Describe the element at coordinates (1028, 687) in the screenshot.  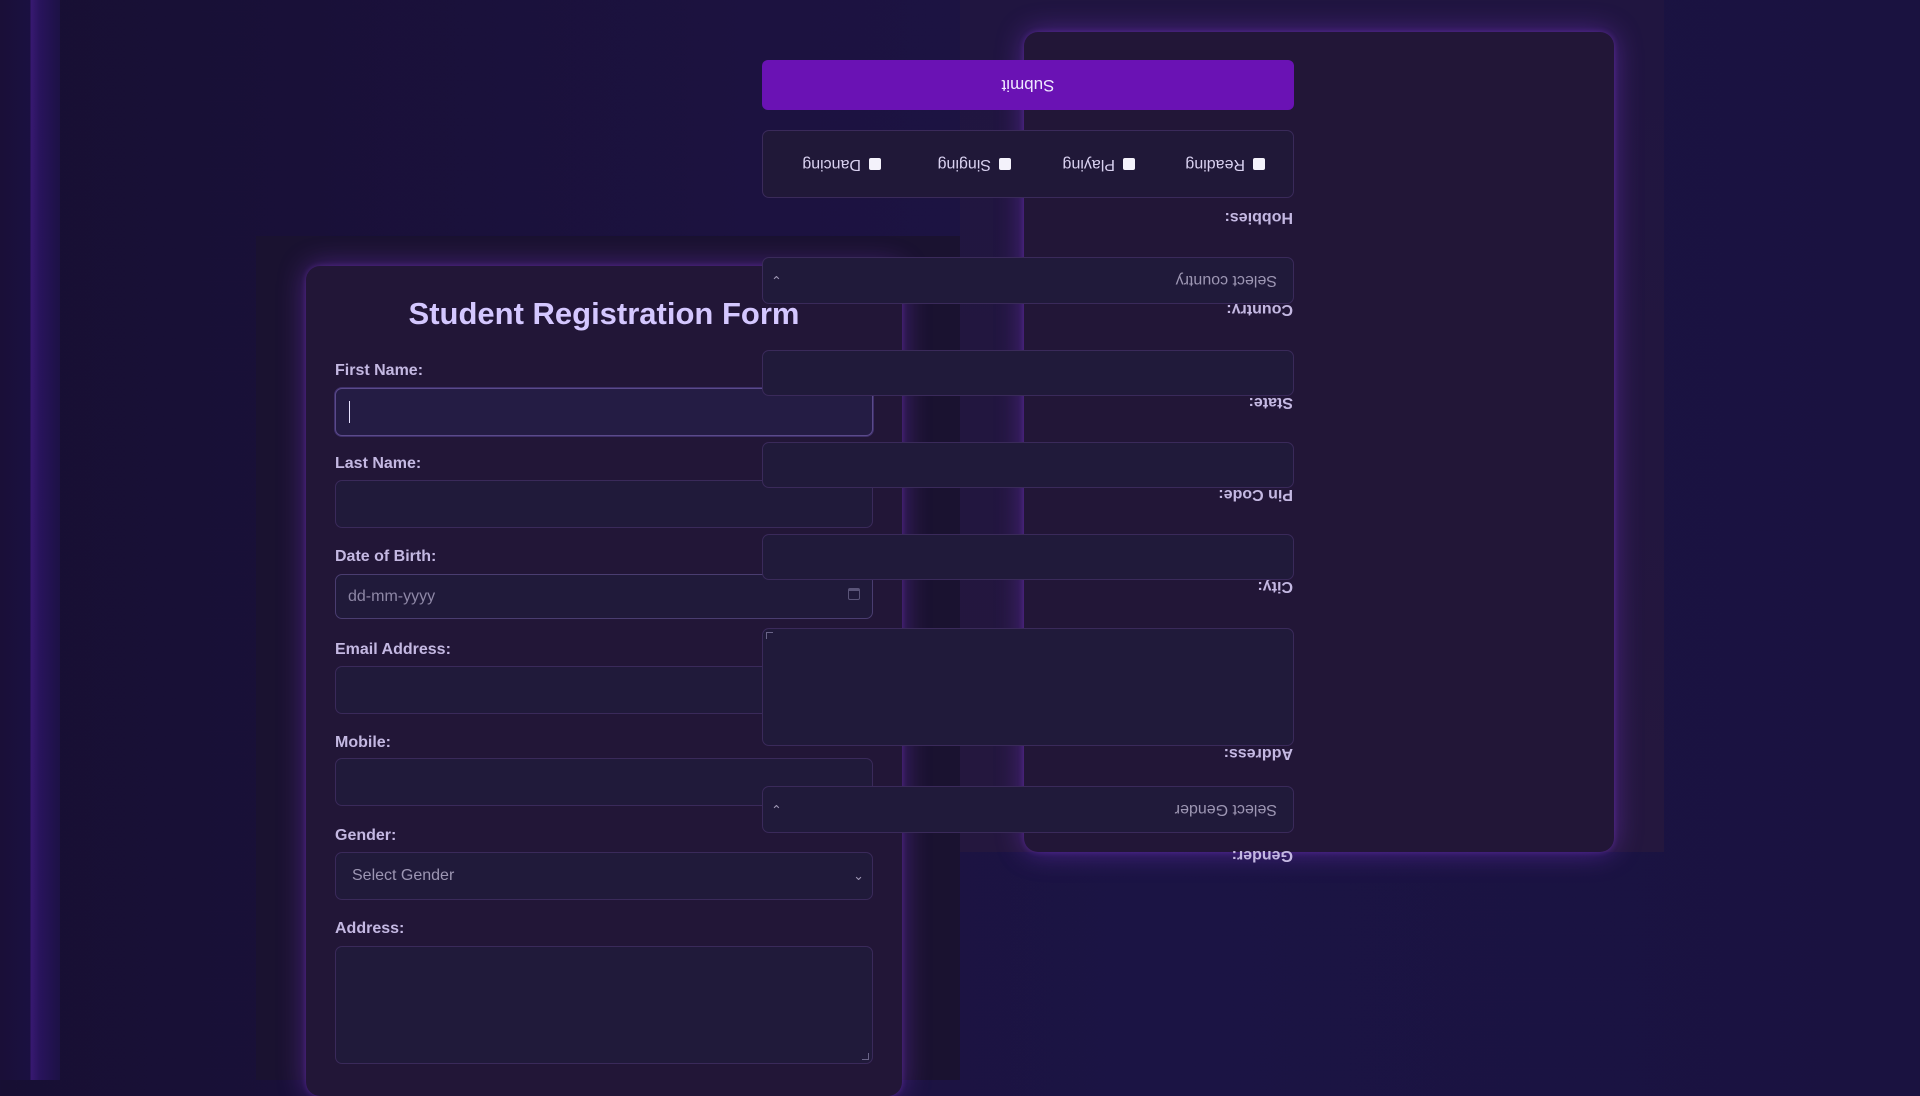
I see `mirror-address-textarea` at that location.